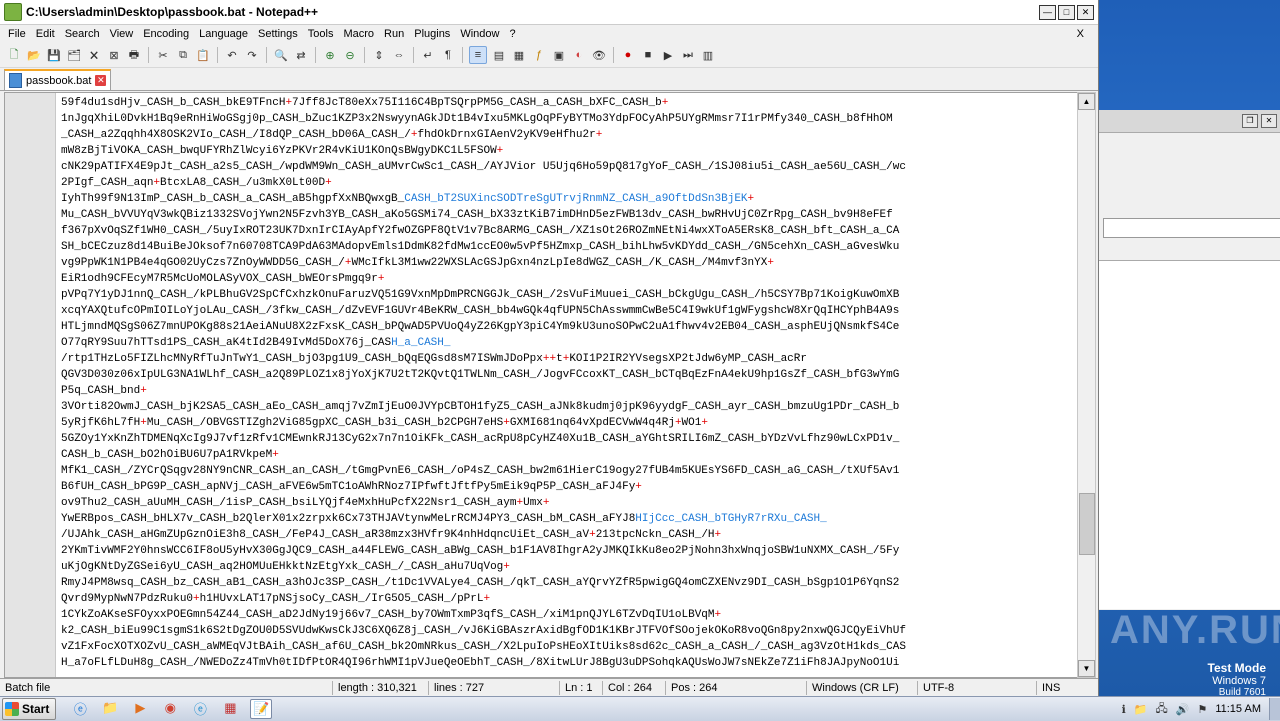 The height and width of the screenshot is (721, 1280). I want to click on app-tile-icon: ▦, so click(230, 708).